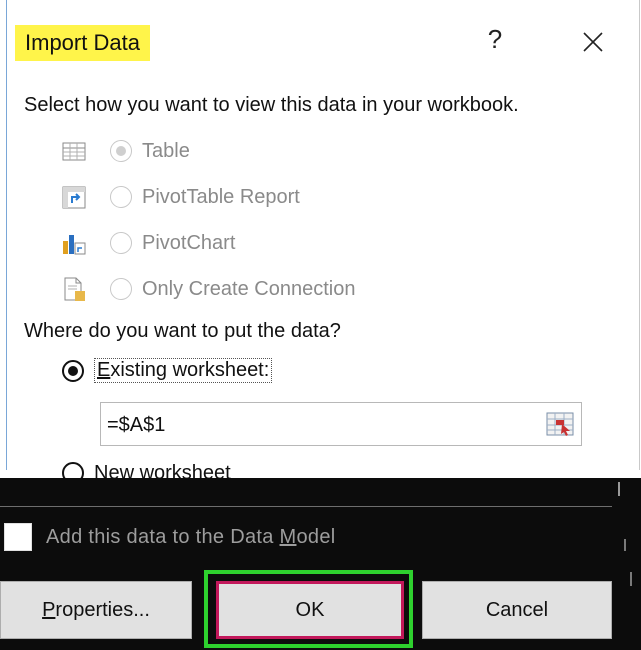 The height and width of the screenshot is (650, 641). I want to click on existing-worksheet-label: Existing worksheet:, so click(183, 370).